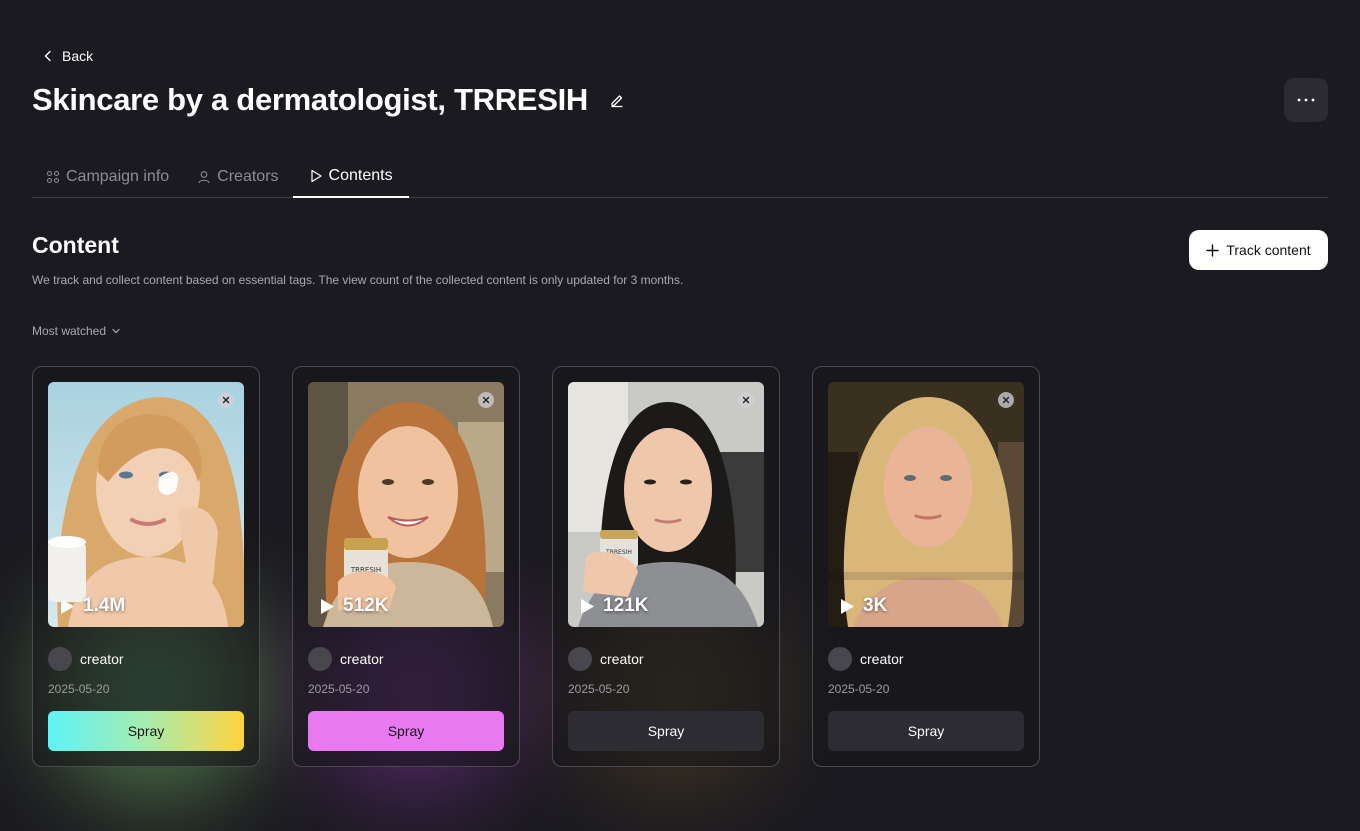  What do you see at coordinates (366, 605) in the screenshot?
I see `view-count-value: 512K` at bounding box center [366, 605].